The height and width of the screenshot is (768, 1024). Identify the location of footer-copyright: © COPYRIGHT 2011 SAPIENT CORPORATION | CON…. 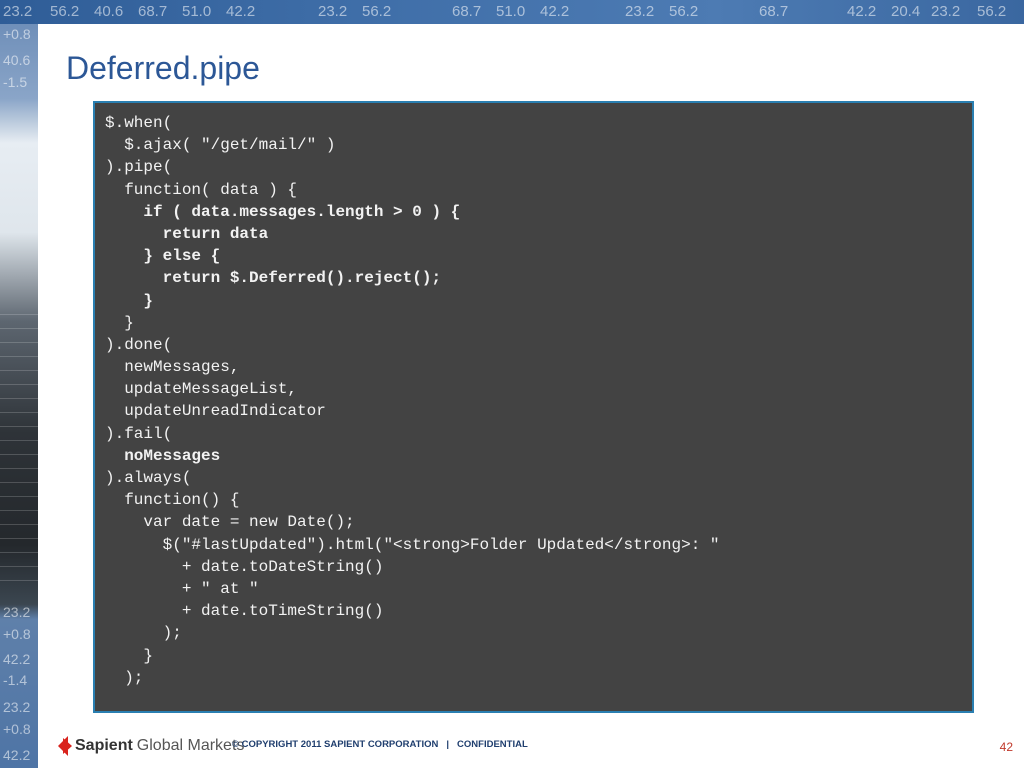
(380, 744).